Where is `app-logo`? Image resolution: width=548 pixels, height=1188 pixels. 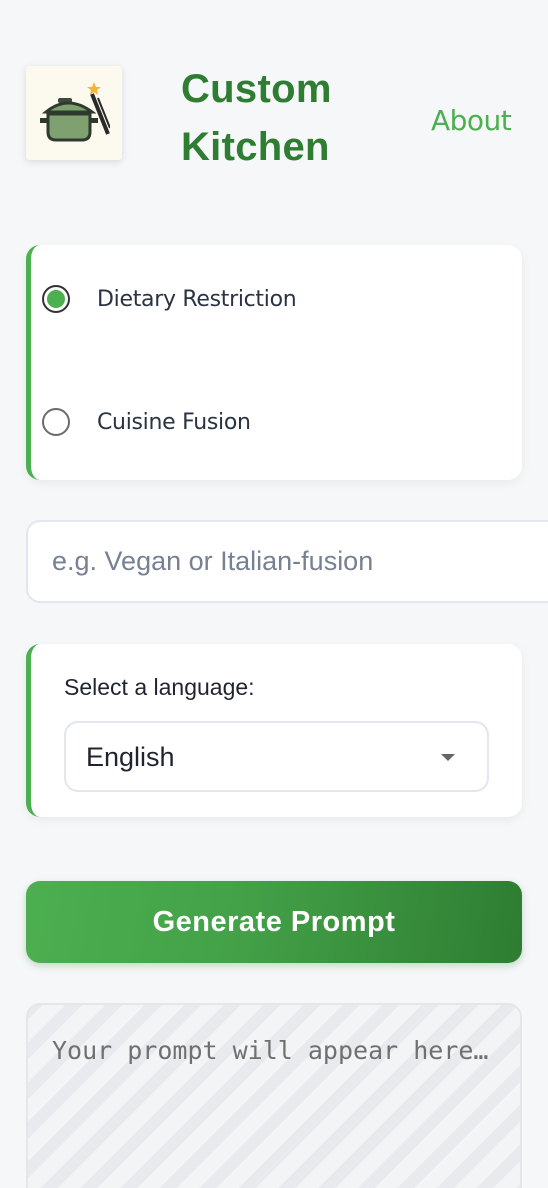
app-logo is located at coordinates (74, 113).